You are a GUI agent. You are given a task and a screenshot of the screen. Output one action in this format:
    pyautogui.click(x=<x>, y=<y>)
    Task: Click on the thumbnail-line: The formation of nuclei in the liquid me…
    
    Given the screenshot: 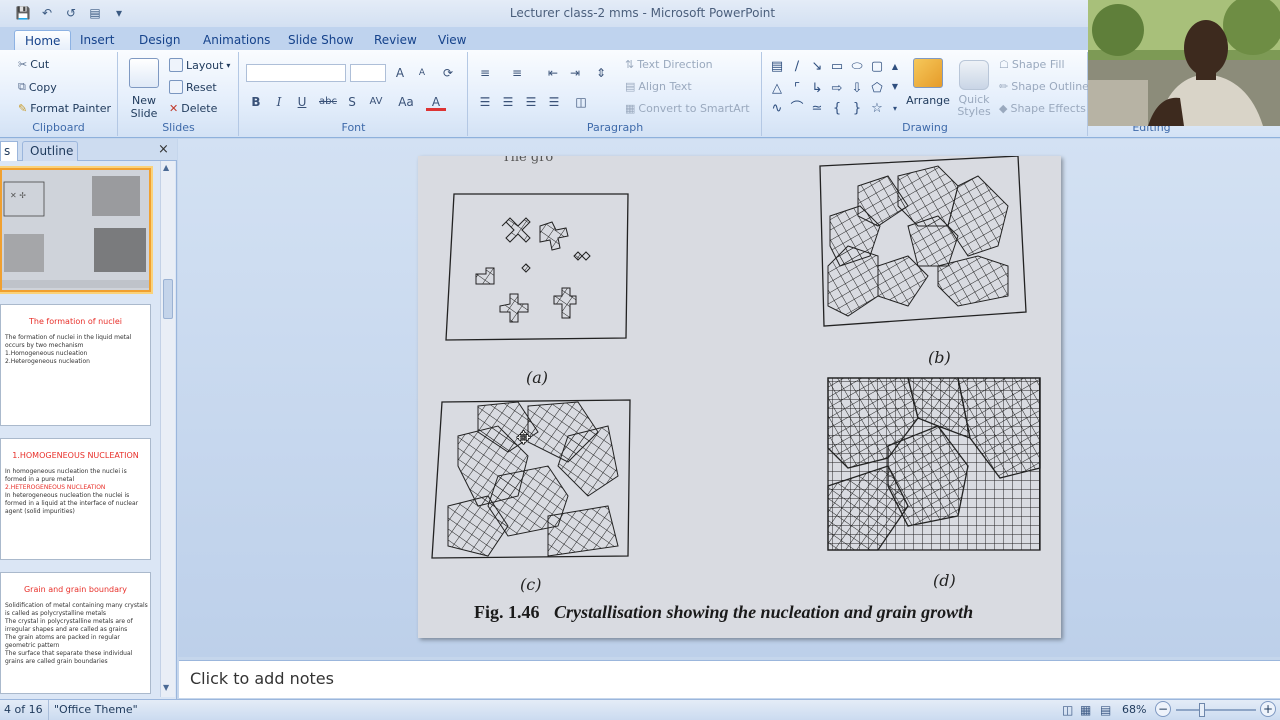 What is the action you would take?
    pyautogui.click(x=68, y=341)
    